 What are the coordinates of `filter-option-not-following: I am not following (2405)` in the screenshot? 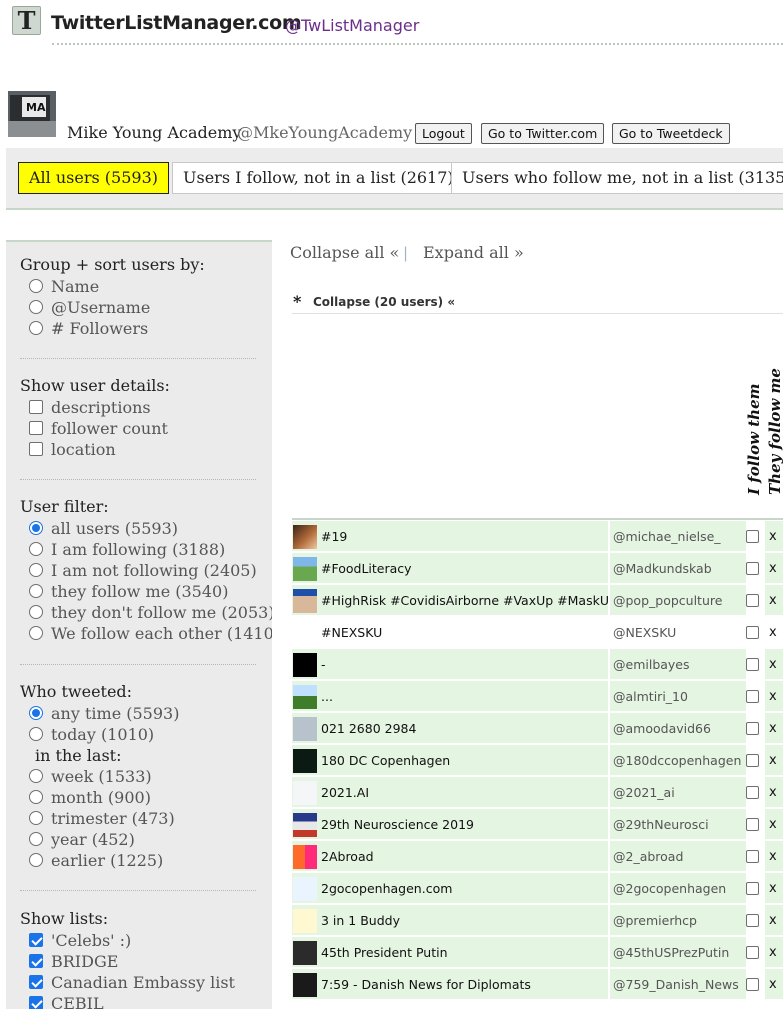 It's located at (138, 570).